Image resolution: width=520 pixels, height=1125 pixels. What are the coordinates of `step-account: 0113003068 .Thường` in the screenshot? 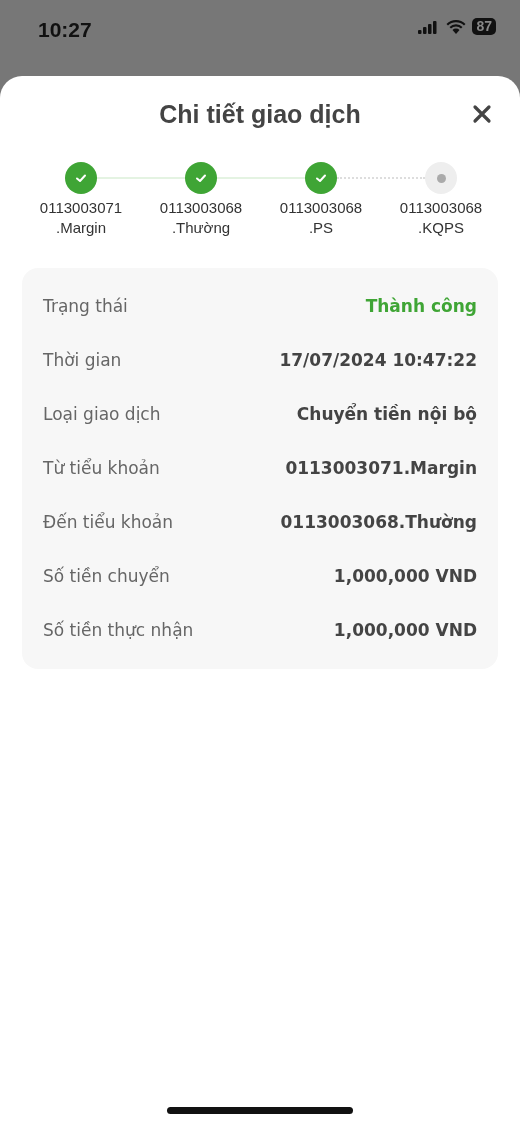 It's located at (201, 218).